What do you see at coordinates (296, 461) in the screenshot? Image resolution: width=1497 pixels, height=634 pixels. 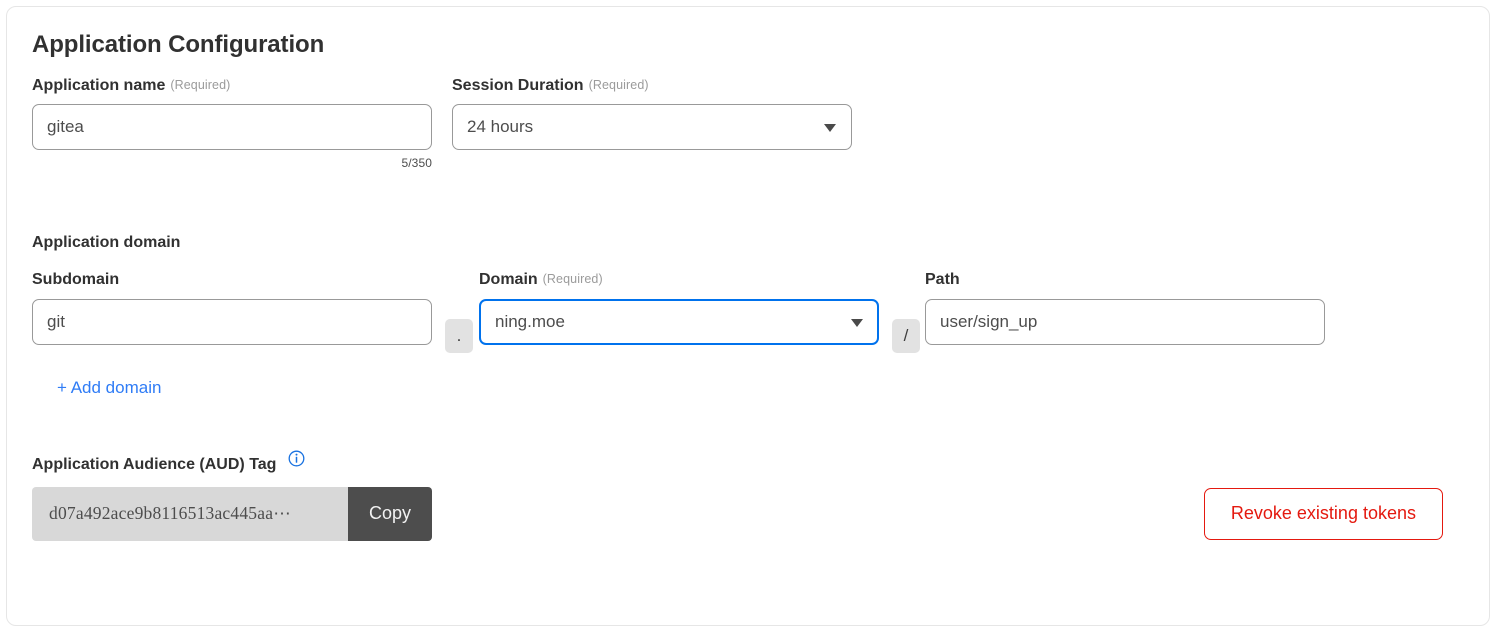 I see `info-circle-icon` at bounding box center [296, 461].